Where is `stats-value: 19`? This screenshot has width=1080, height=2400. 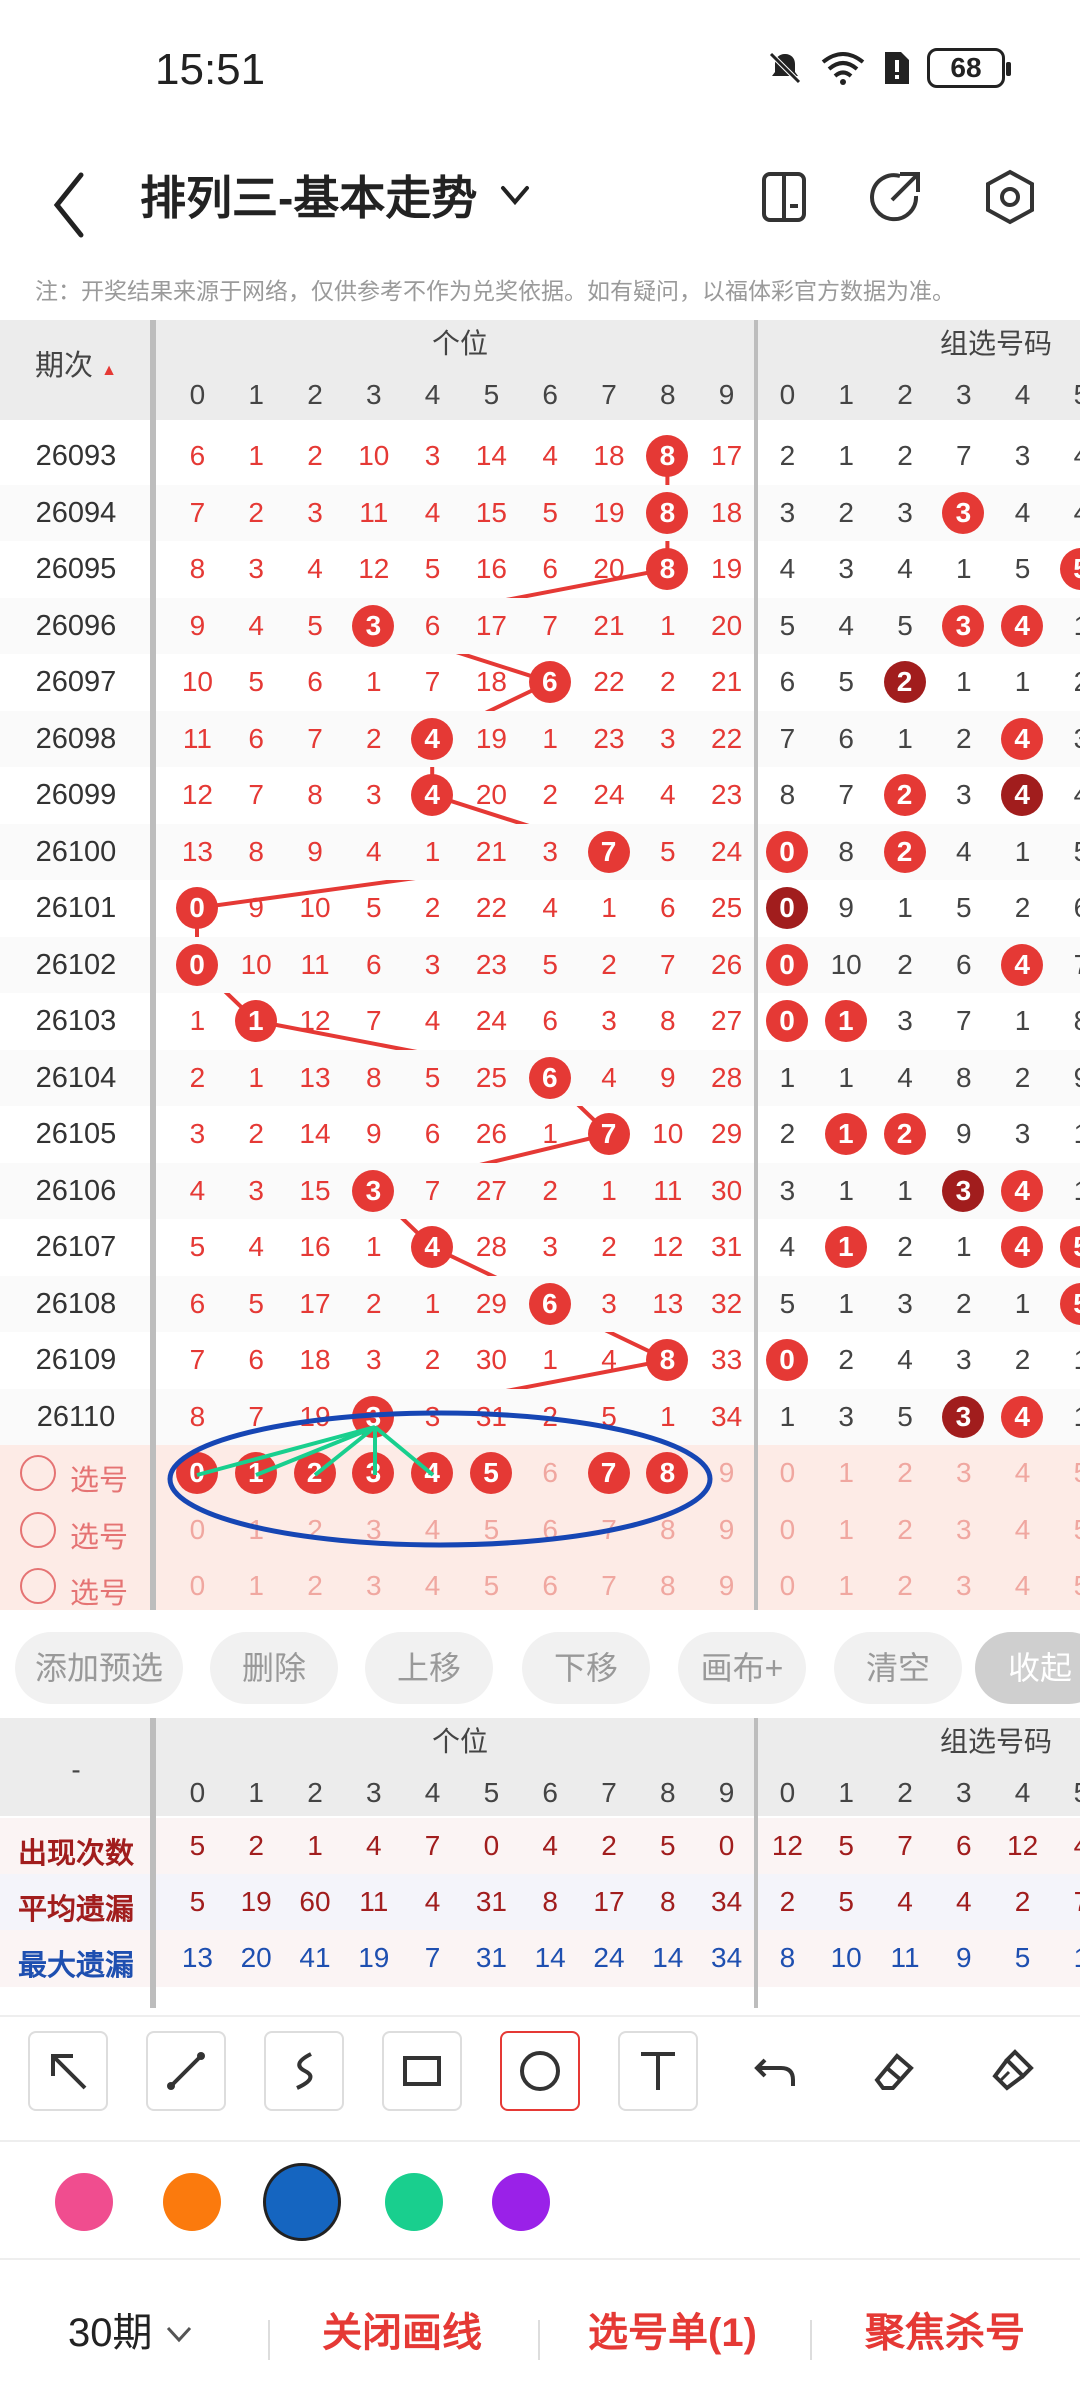
stats-value: 19 is located at coordinates (256, 1901).